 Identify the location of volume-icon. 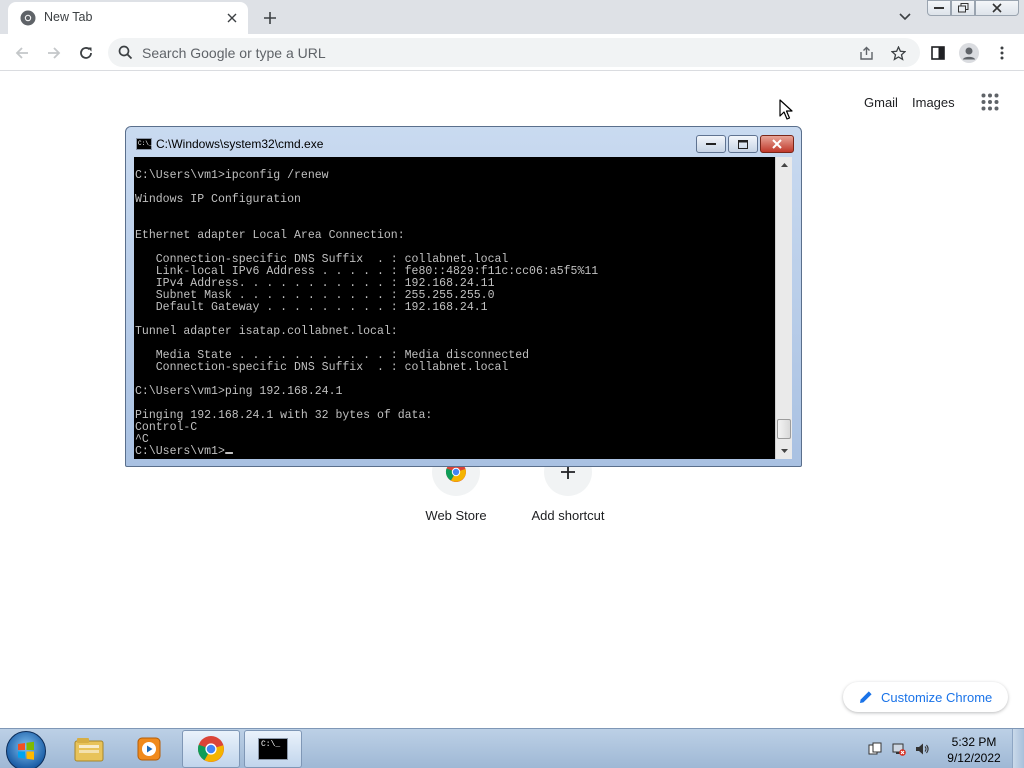
(922, 749).